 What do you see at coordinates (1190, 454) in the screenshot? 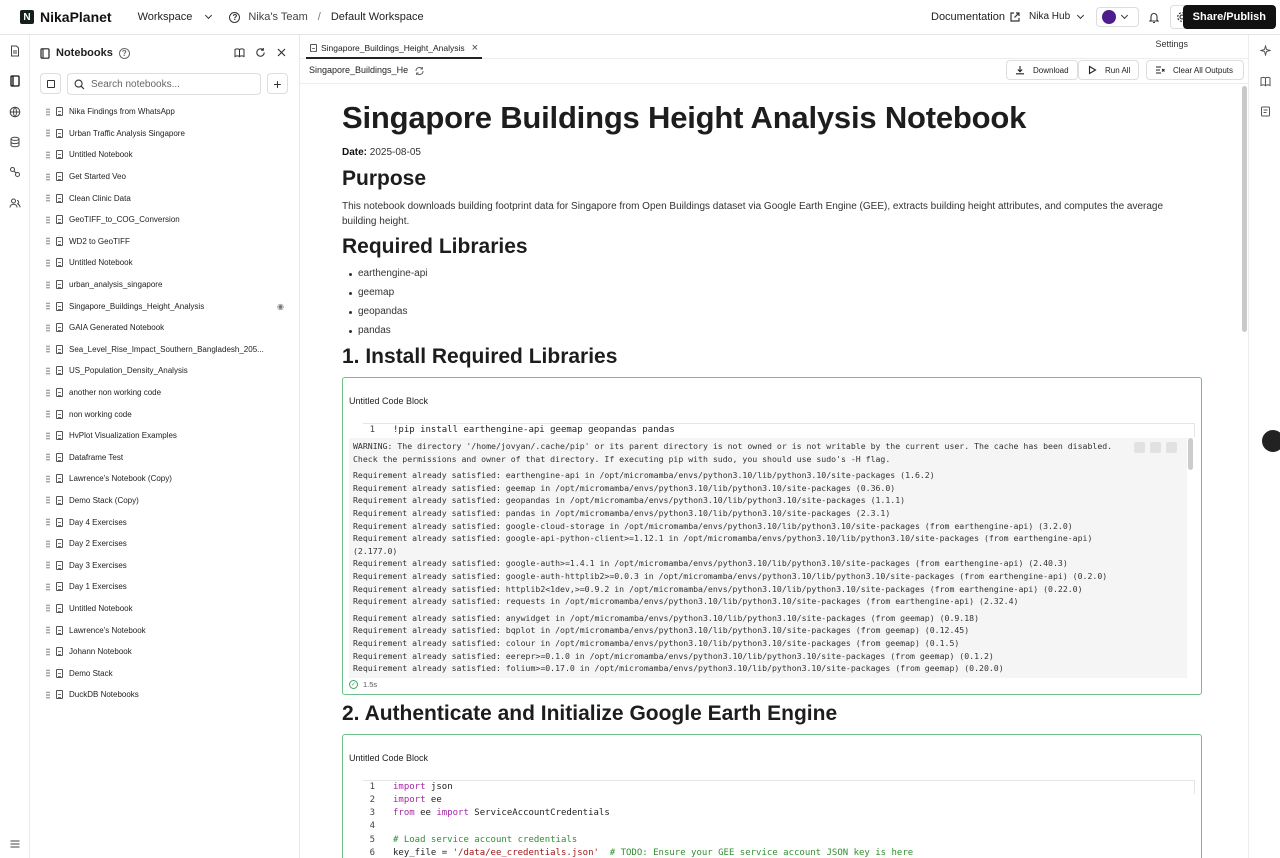
I see `output-scrollbar` at bounding box center [1190, 454].